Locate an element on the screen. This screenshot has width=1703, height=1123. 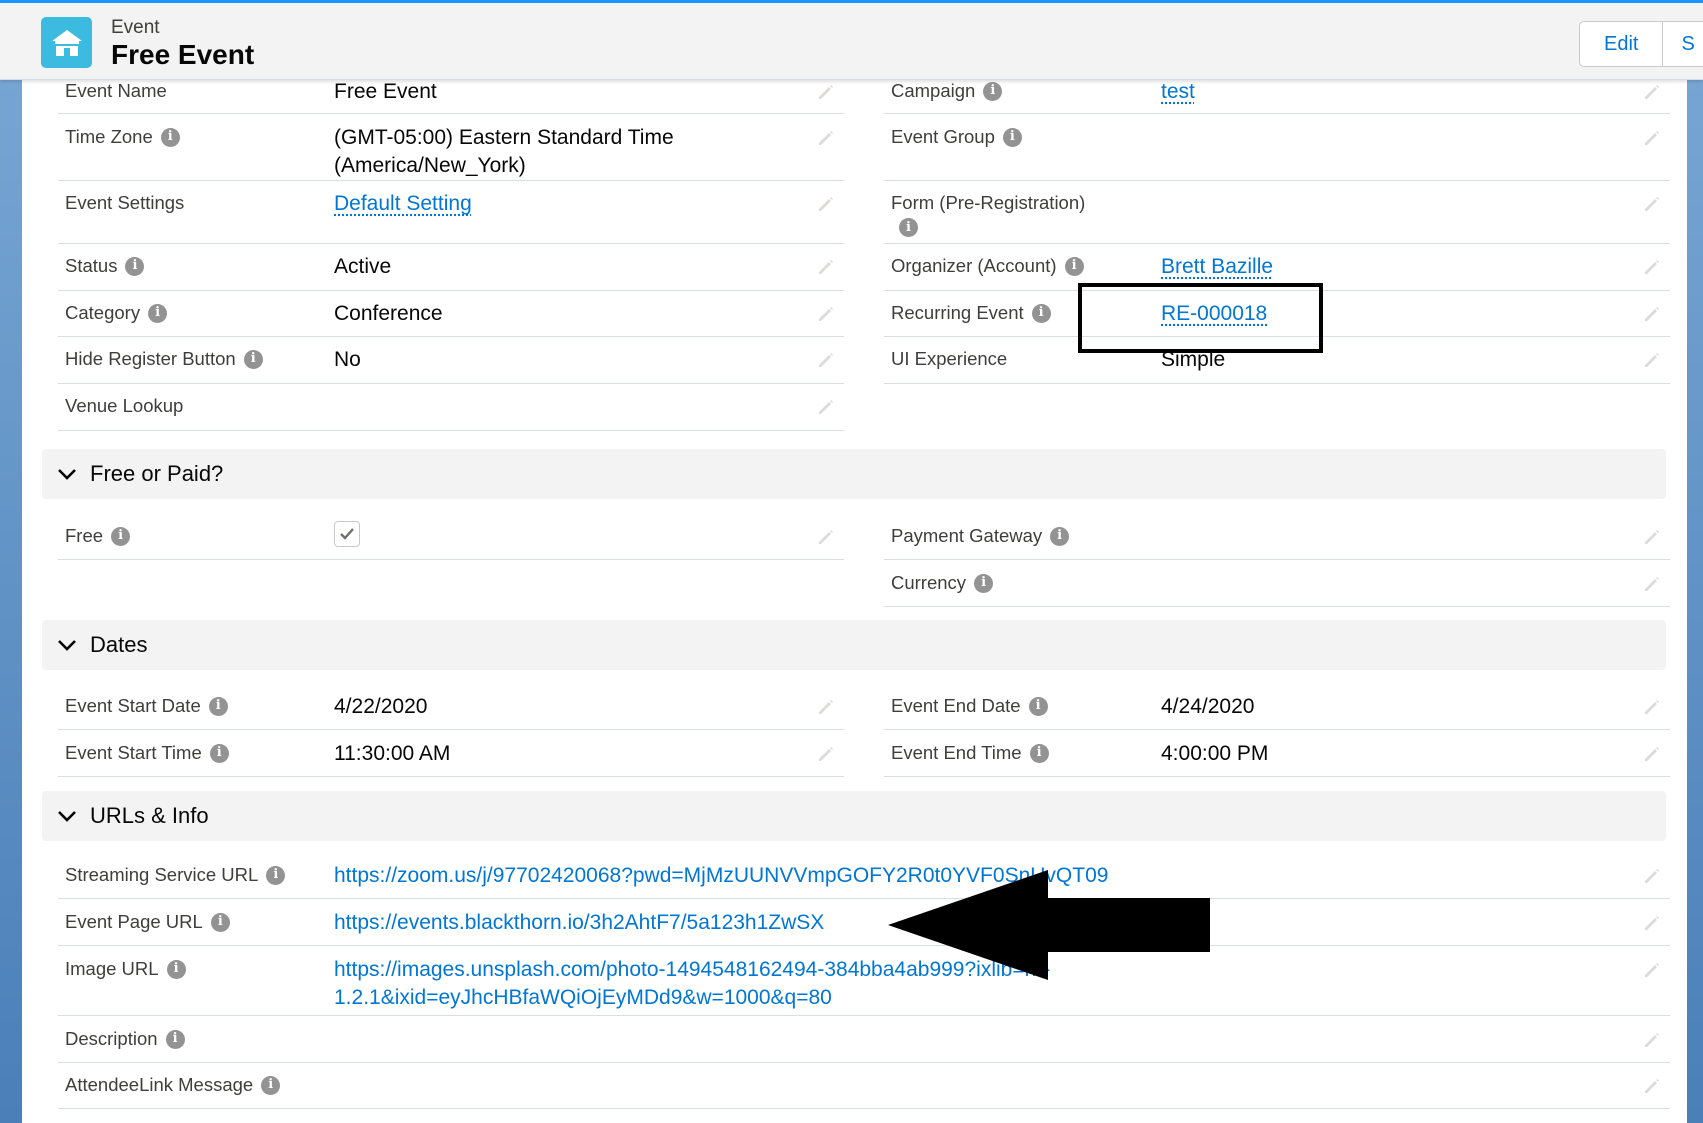
field-status: Status i Active is located at coordinates (451, 267).